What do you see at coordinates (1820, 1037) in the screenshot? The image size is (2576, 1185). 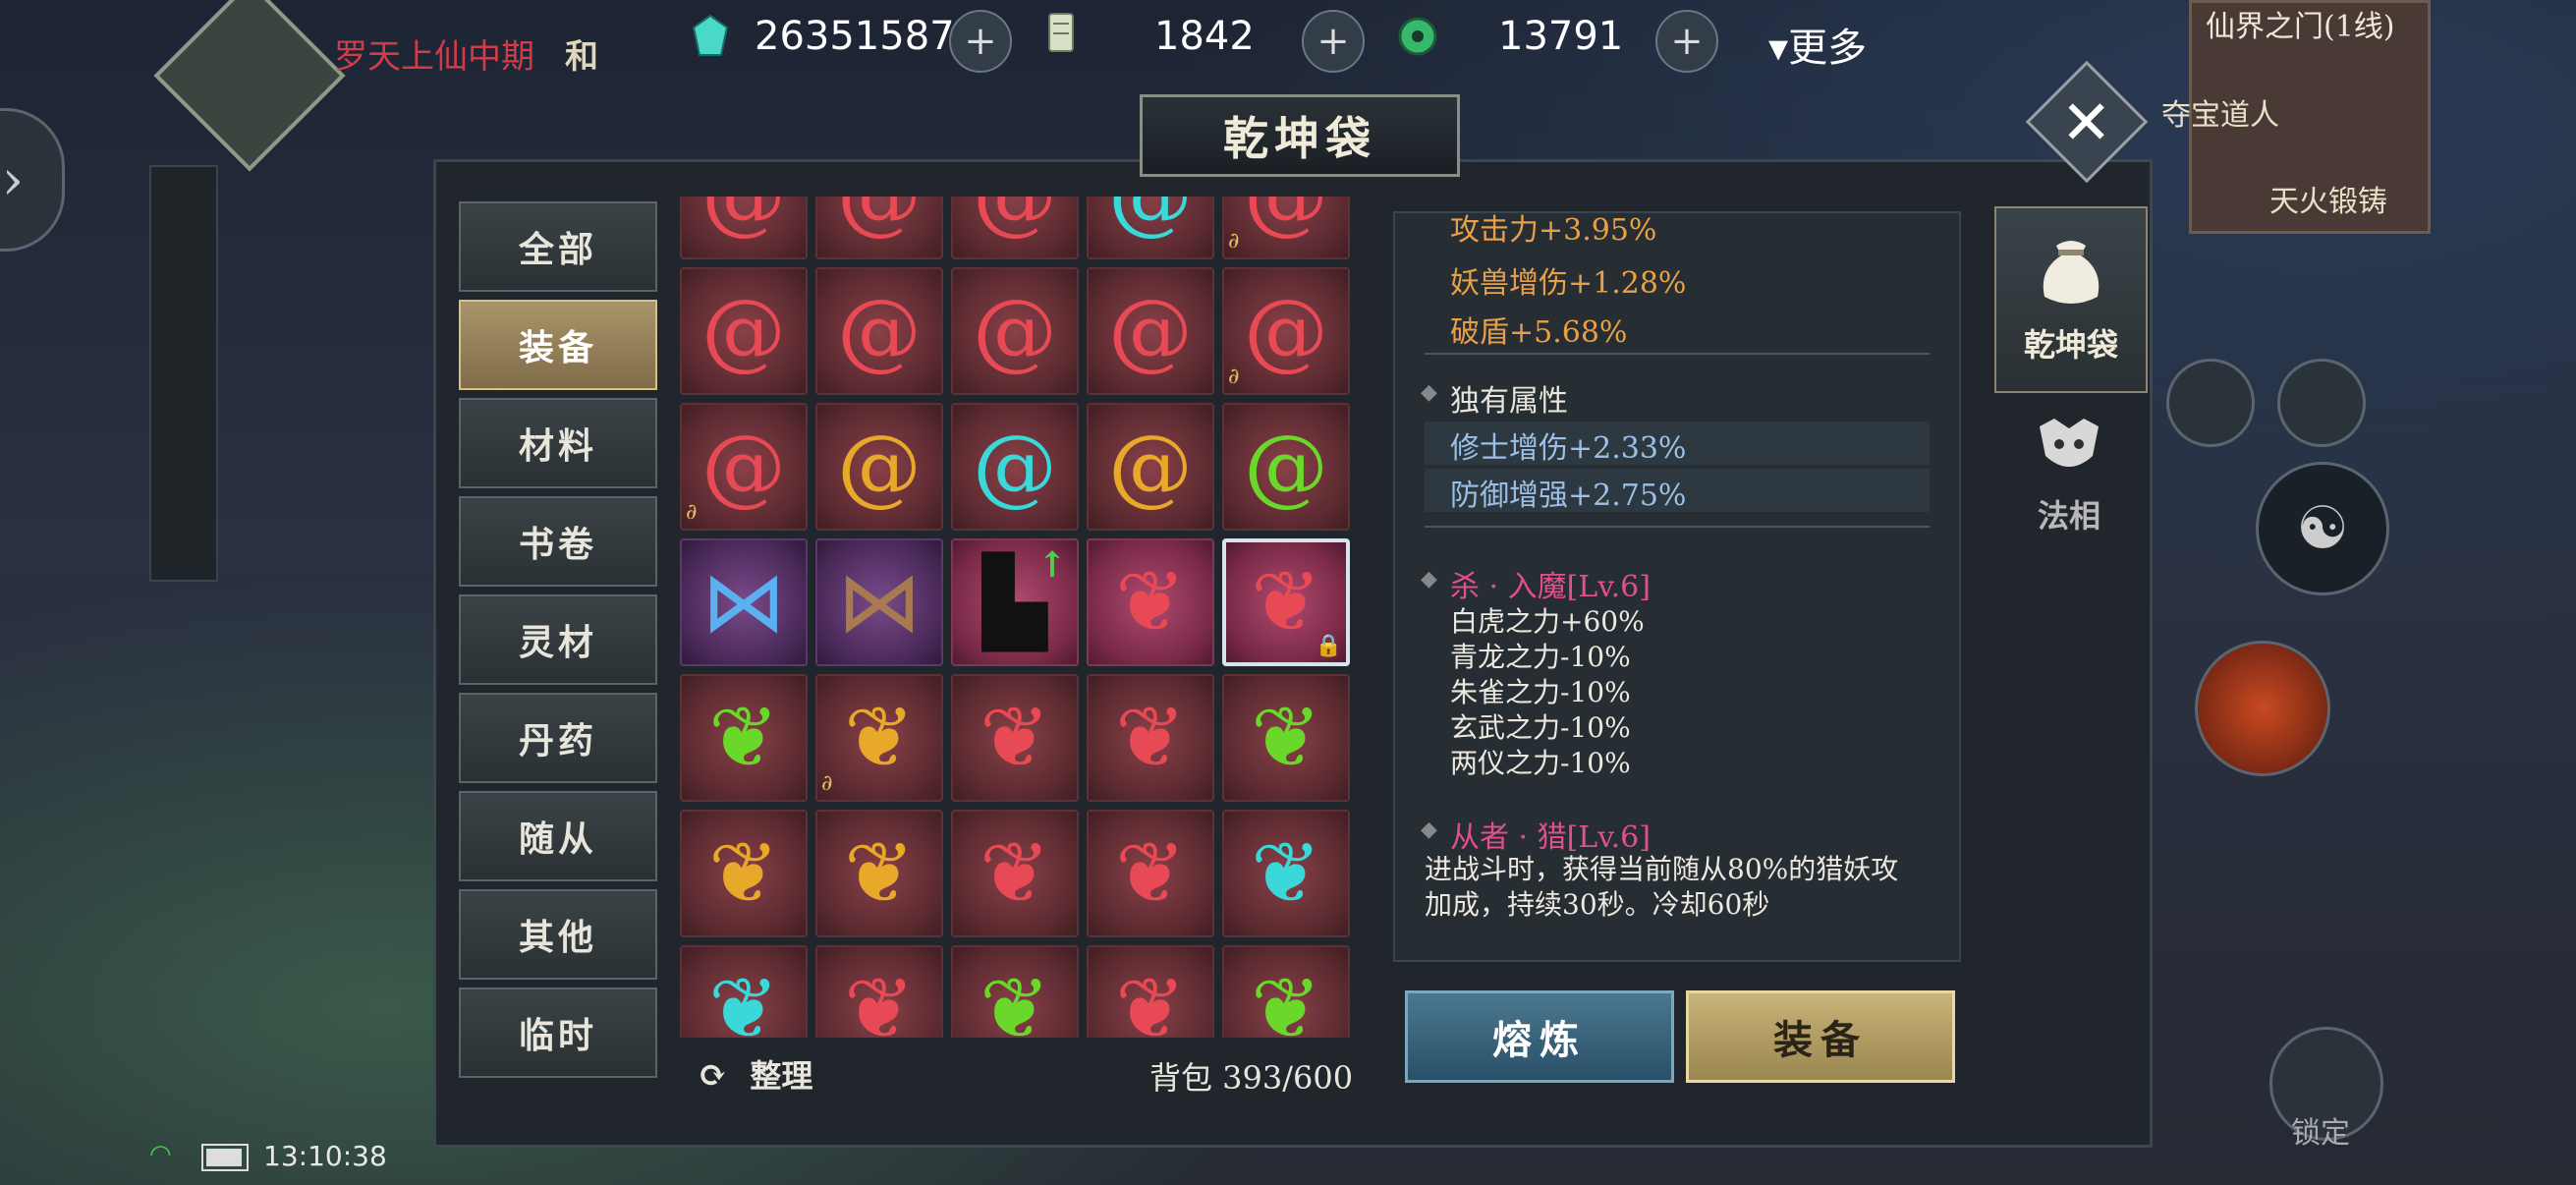 I see `equip-button: 装备` at bounding box center [1820, 1037].